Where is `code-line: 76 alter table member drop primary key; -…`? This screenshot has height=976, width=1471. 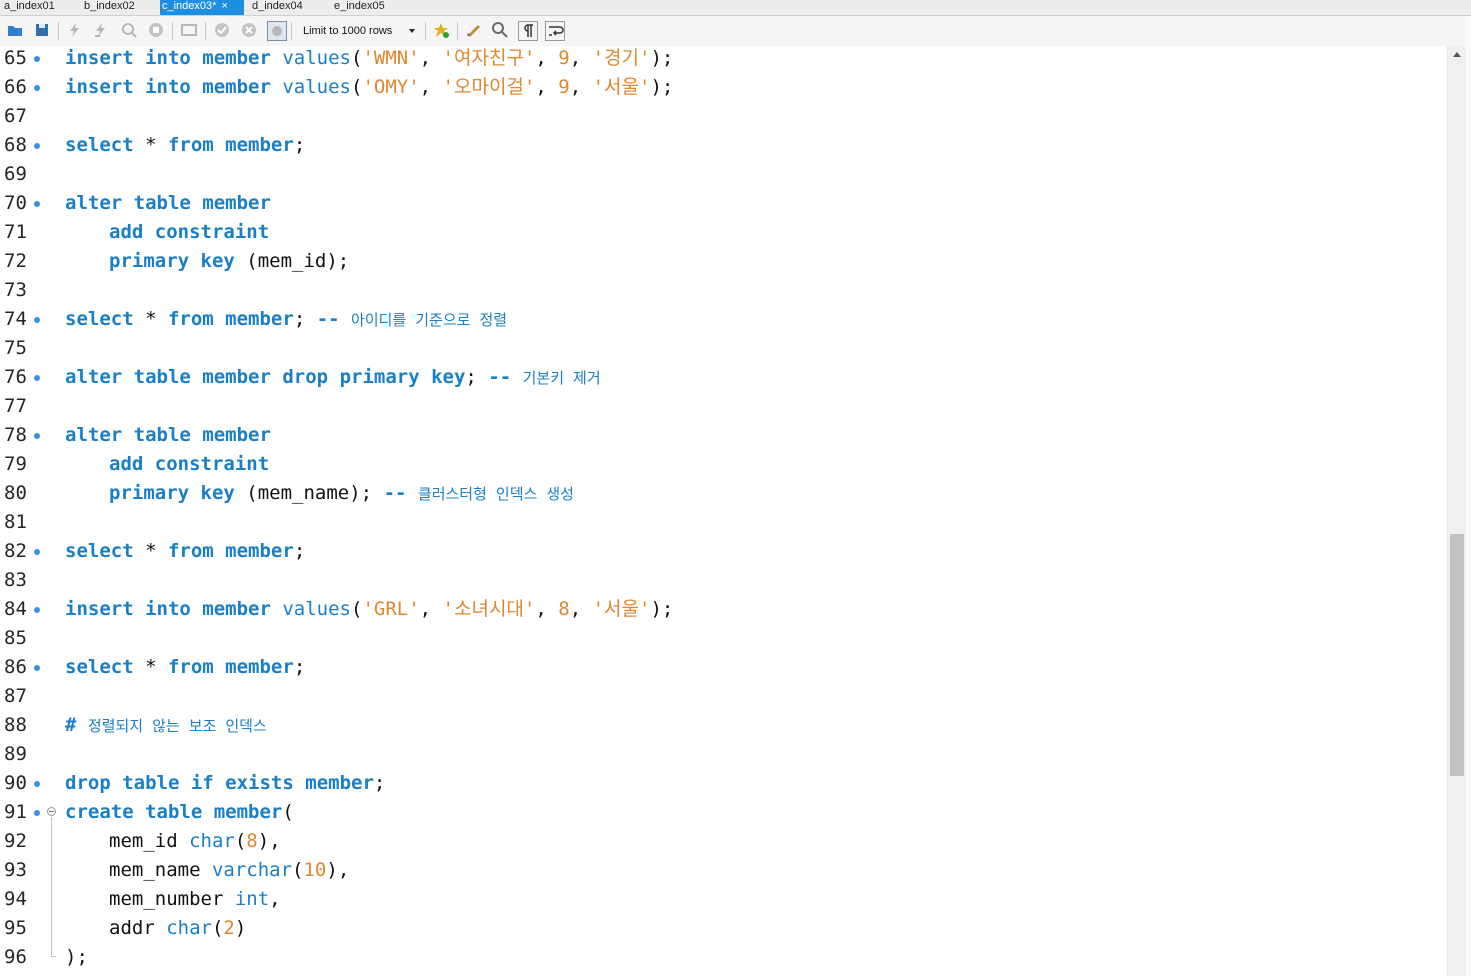 code-line: 76 alter table member drop primary key; -… is located at coordinates (720, 377).